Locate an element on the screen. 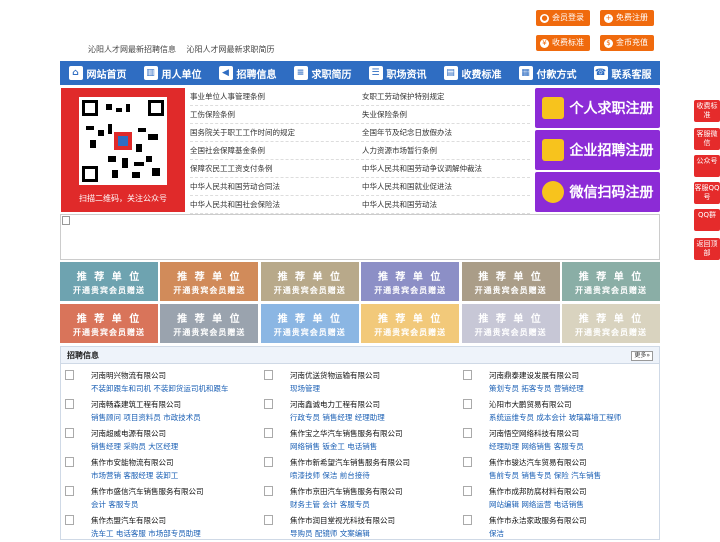 The image size is (720, 542). law-link: 中华人民共和国劳动合同法 is located at coordinates (274, 186).